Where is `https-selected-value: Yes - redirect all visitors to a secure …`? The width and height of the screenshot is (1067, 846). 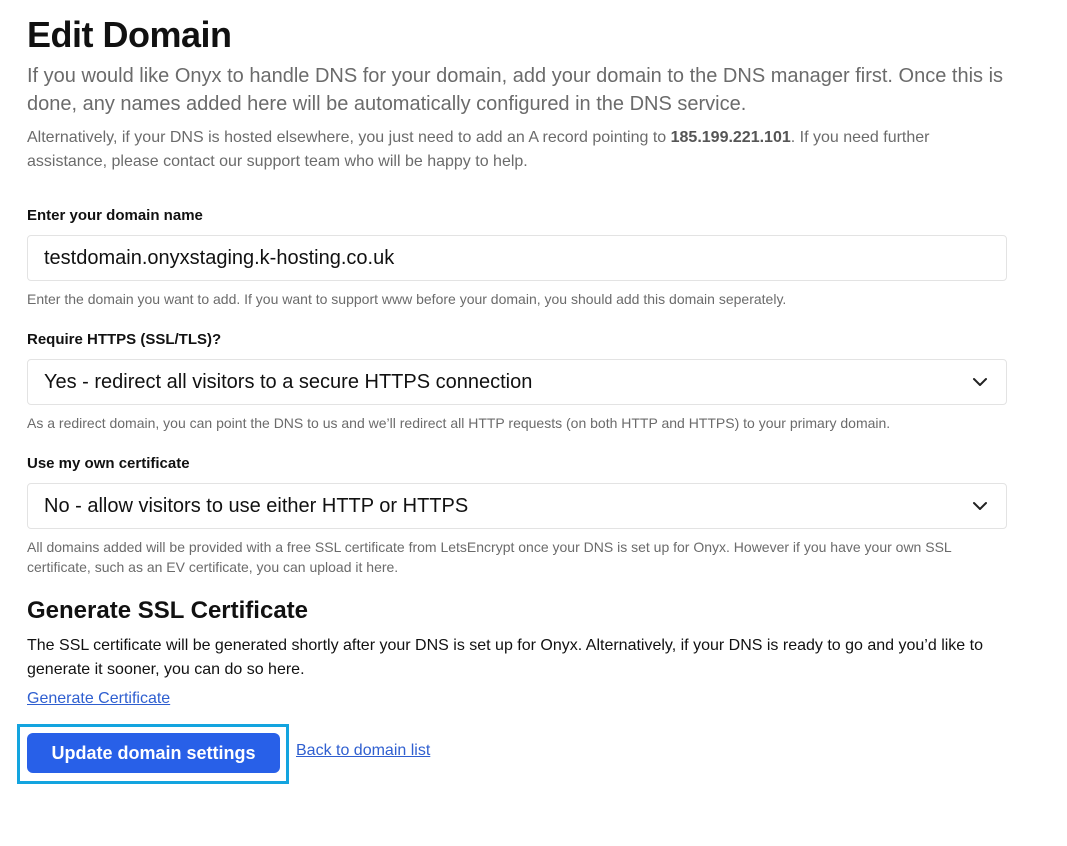
https-selected-value: Yes - redirect all visitors to a secure … is located at coordinates (288, 381).